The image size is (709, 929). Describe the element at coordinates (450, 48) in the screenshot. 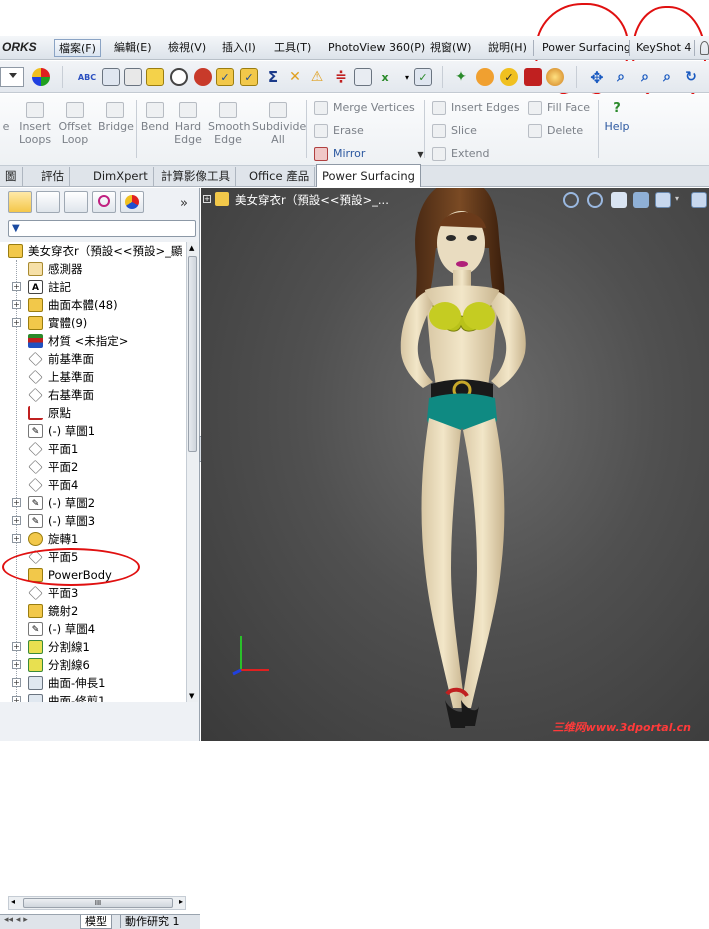

I see `menu-window: 視窗(W)` at that location.